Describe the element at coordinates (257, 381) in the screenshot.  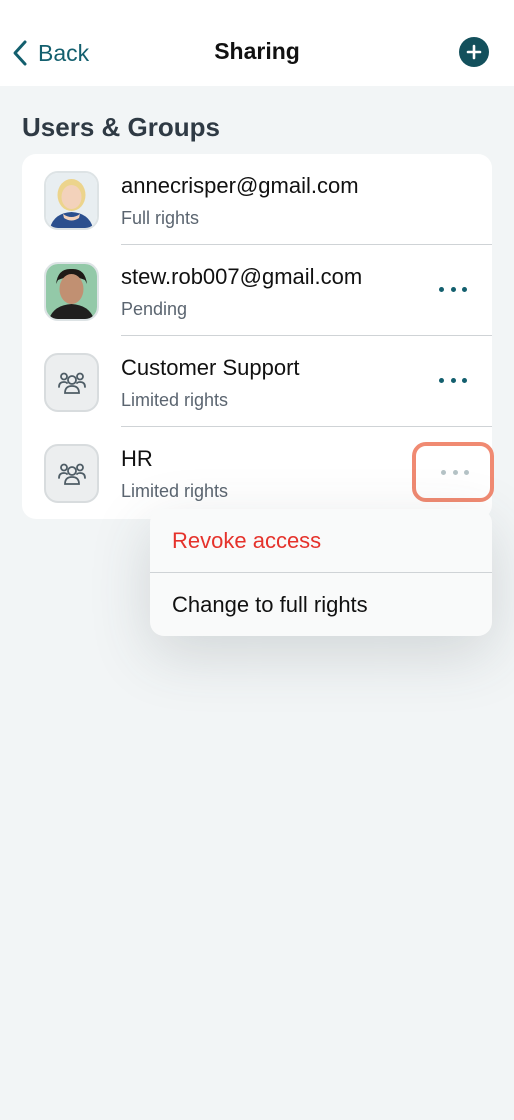
I see `list-item-customer-support: Customer Support Limited rights` at that location.